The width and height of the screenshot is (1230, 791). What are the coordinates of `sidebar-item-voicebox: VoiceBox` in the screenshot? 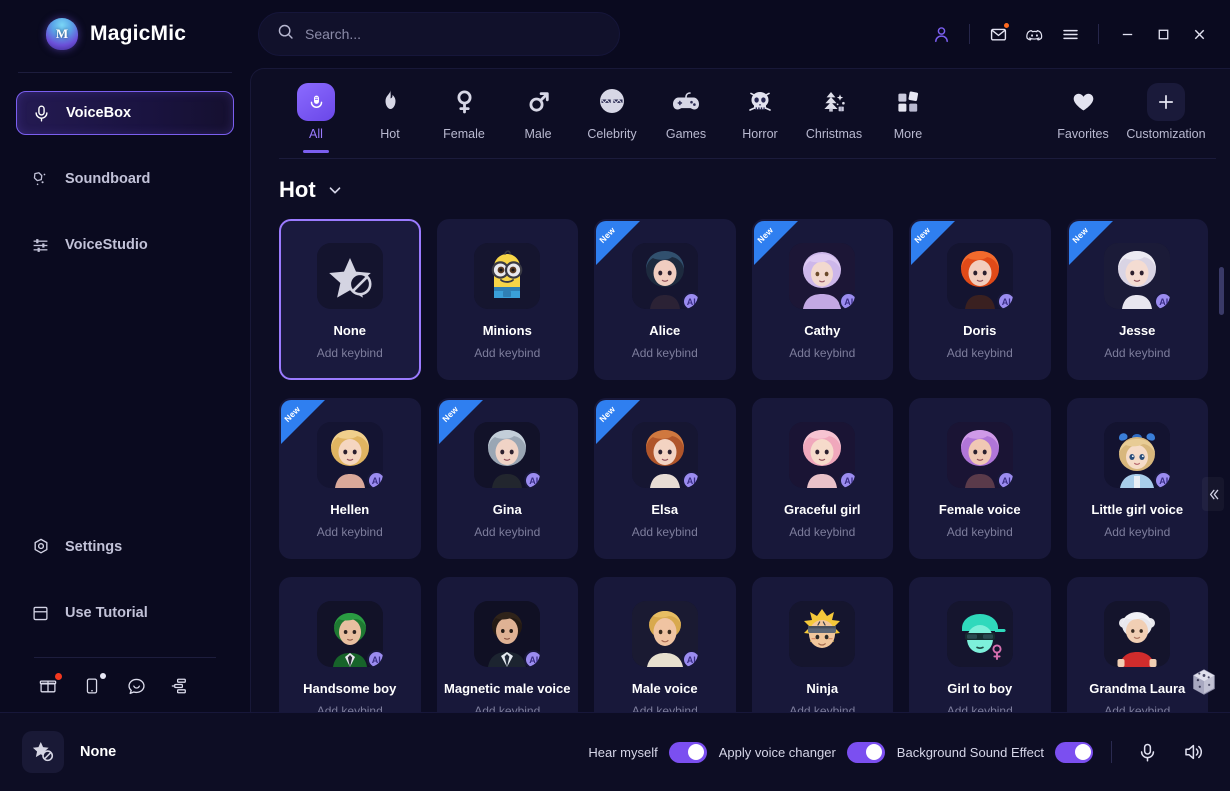 It's located at (125, 113).